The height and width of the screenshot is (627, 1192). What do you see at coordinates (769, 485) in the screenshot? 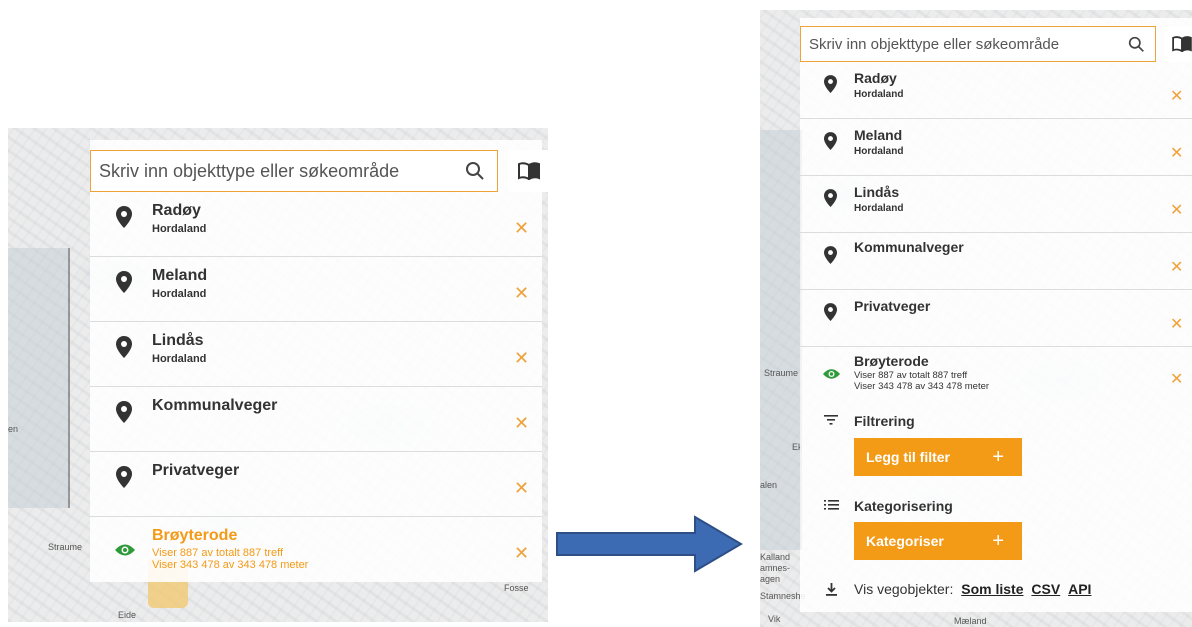
I see `map-label: alen` at bounding box center [769, 485].